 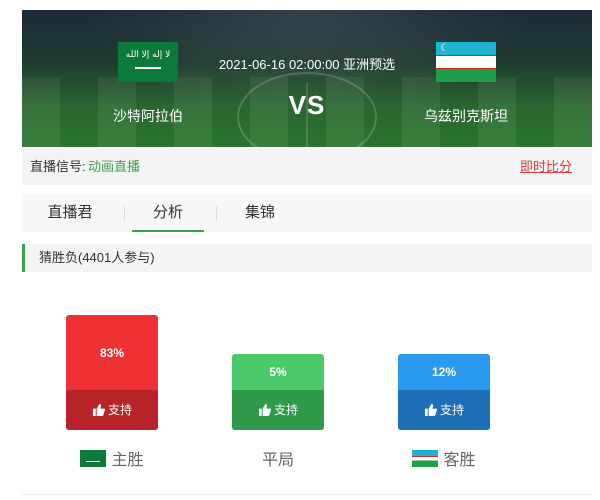 I want to click on vote-box: 5% 支持, so click(x=278, y=392).